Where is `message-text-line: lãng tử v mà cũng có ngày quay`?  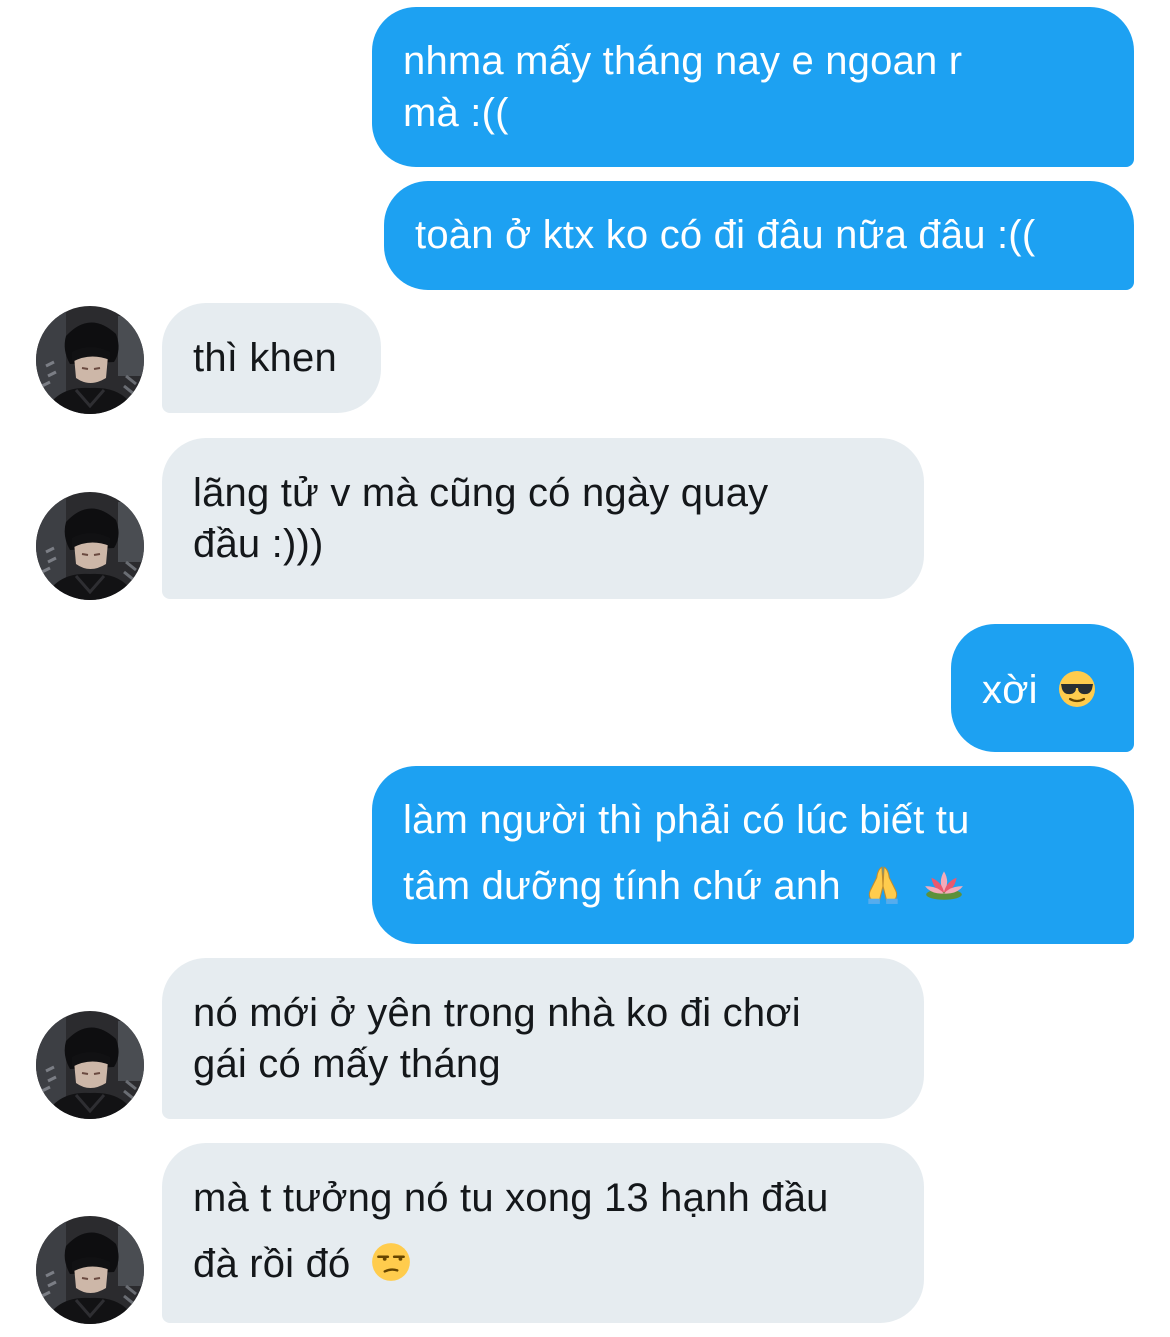 message-text-line: lãng tử v mà cũng có ngày quay is located at coordinates (481, 493).